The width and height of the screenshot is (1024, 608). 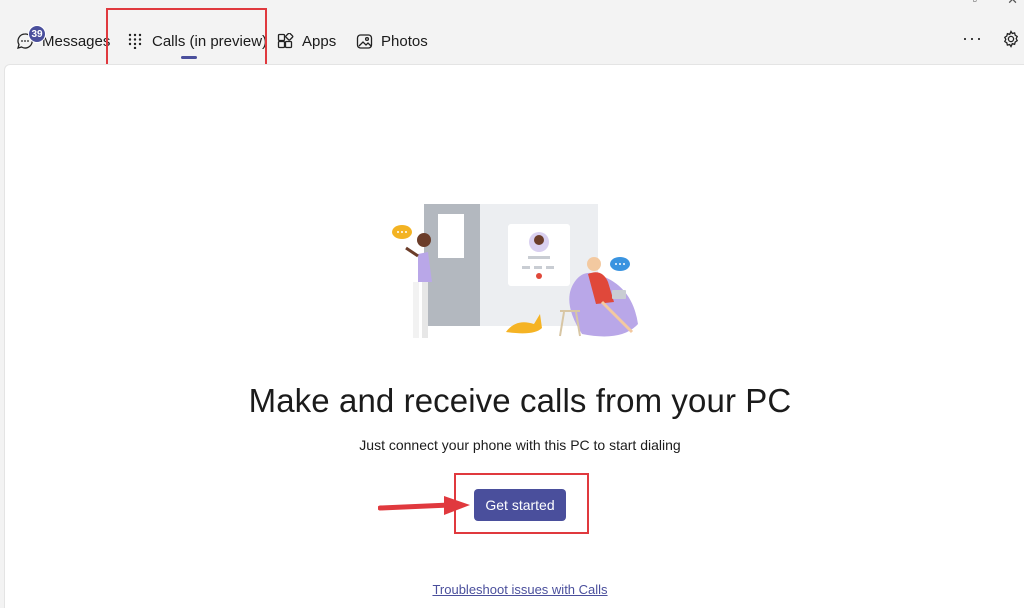 What do you see at coordinates (515, 271) in the screenshot?
I see `calls-illustration` at bounding box center [515, 271].